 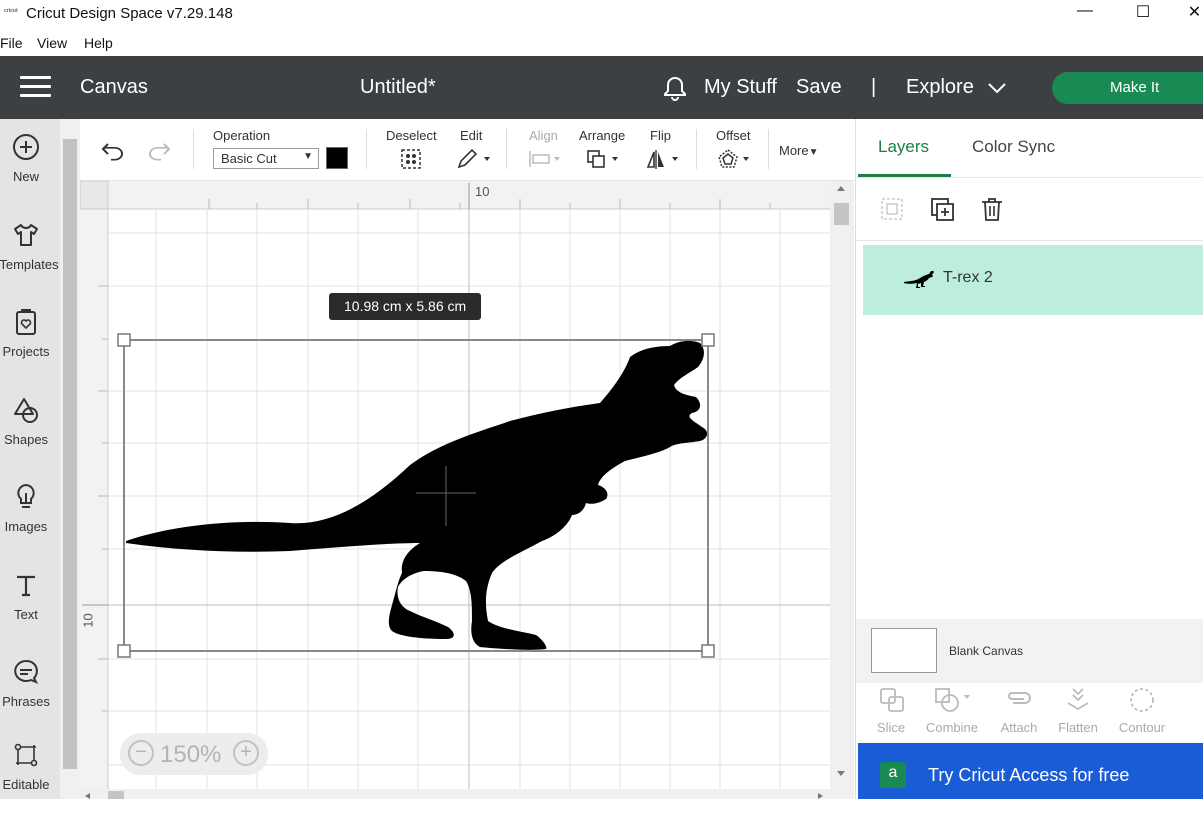 I want to click on deselect-label: Deselect, so click(x=411, y=135).